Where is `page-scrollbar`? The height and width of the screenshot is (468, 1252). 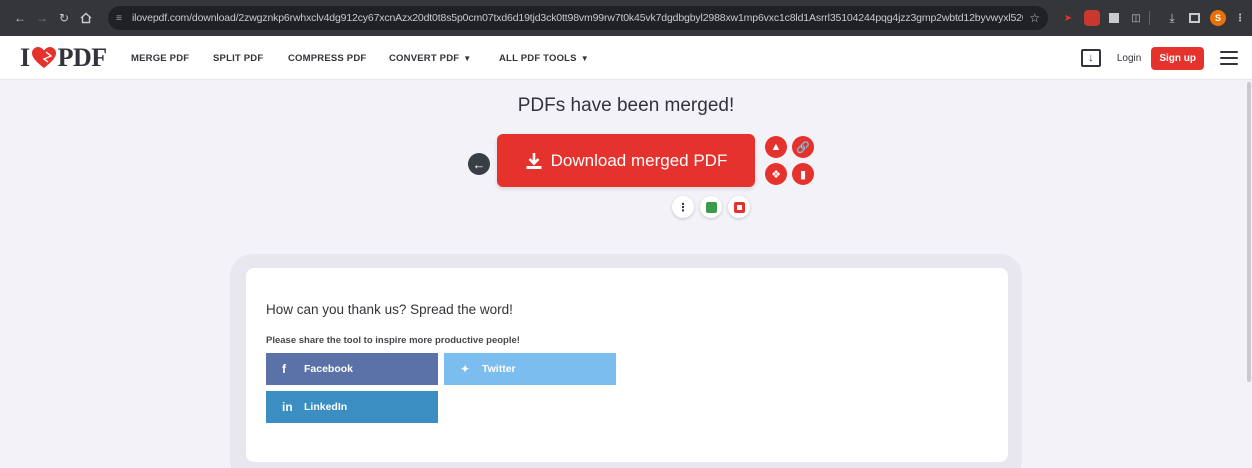
page-scrollbar is located at coordinates (1249, 274).